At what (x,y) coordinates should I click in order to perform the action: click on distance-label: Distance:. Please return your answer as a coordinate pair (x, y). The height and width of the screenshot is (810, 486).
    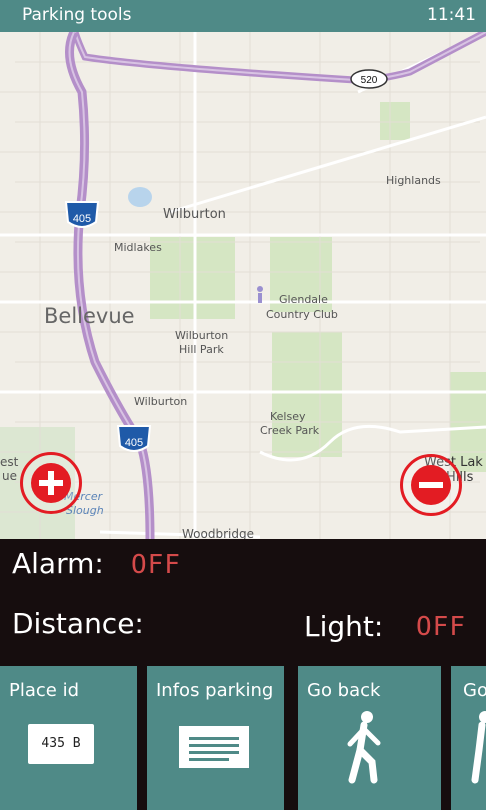
    Looking at the image, I should click on (78, 623).